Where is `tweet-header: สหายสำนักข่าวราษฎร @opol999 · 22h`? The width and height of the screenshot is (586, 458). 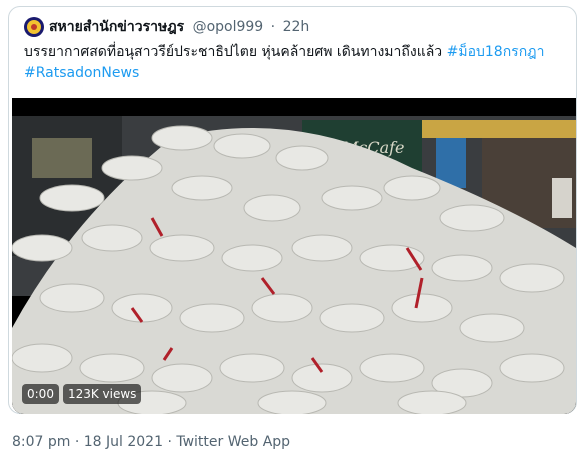
tweet-header: สหายสำนักข่าวราษฎร @opol999 · 22h is located at coordinates (179, 27).